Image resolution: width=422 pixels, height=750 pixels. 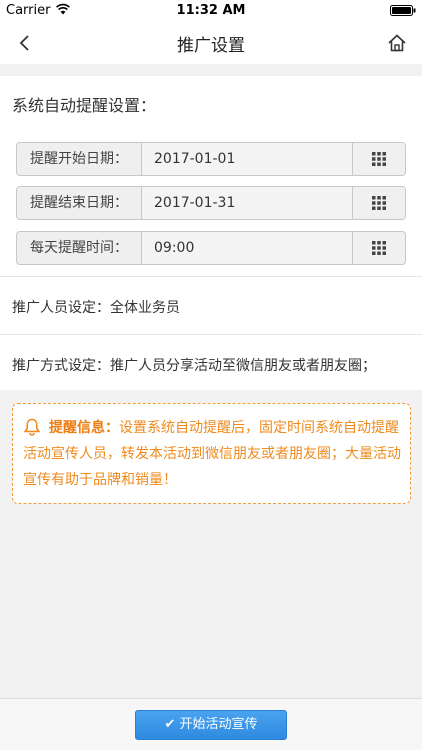 I want to click on end-date-row: 提醒结束日期：, so click(x=211, y=203).